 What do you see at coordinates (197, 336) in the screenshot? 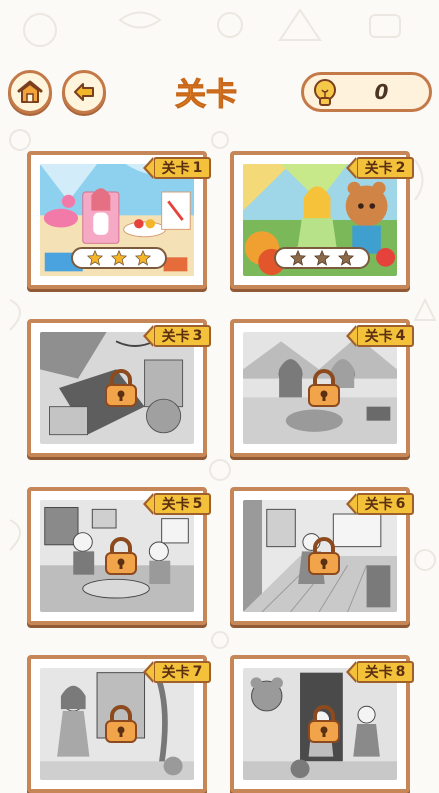
I see `level-number: 3` at bounding box center [197, 336].